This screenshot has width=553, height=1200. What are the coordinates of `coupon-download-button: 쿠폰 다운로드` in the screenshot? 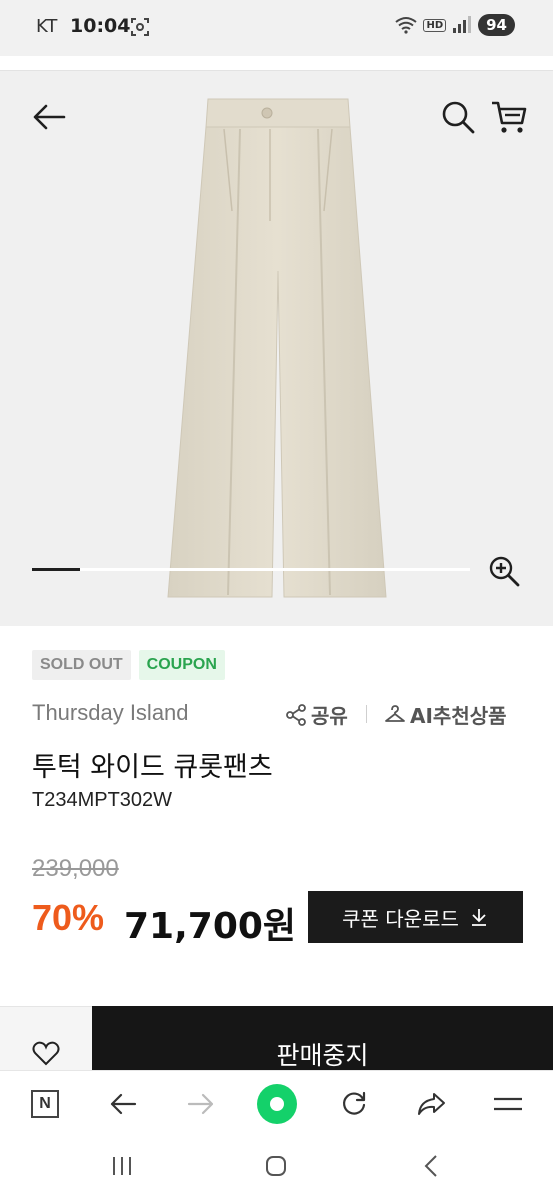 It's located at (415, 917).